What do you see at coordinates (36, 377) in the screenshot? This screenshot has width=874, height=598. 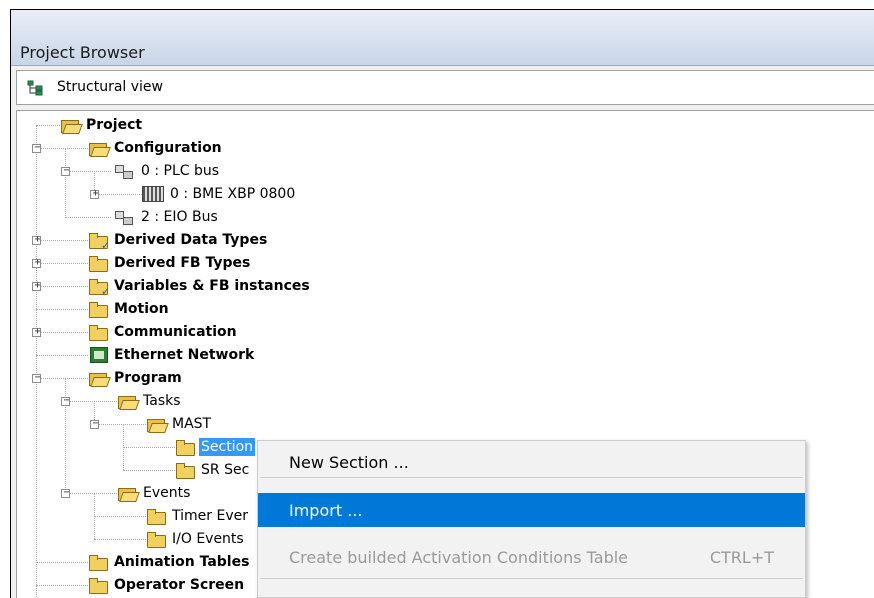 I see `expander-program: −` at bounding box center [36, 377].